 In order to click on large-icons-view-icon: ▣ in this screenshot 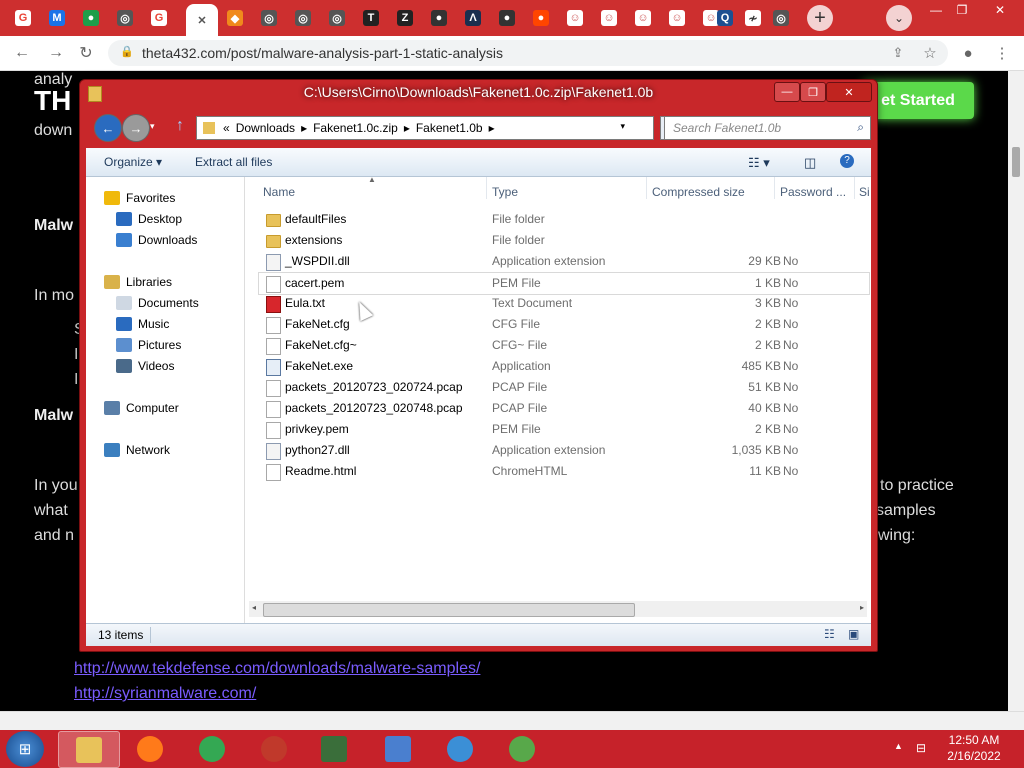, I will do `click(853, 634)`.